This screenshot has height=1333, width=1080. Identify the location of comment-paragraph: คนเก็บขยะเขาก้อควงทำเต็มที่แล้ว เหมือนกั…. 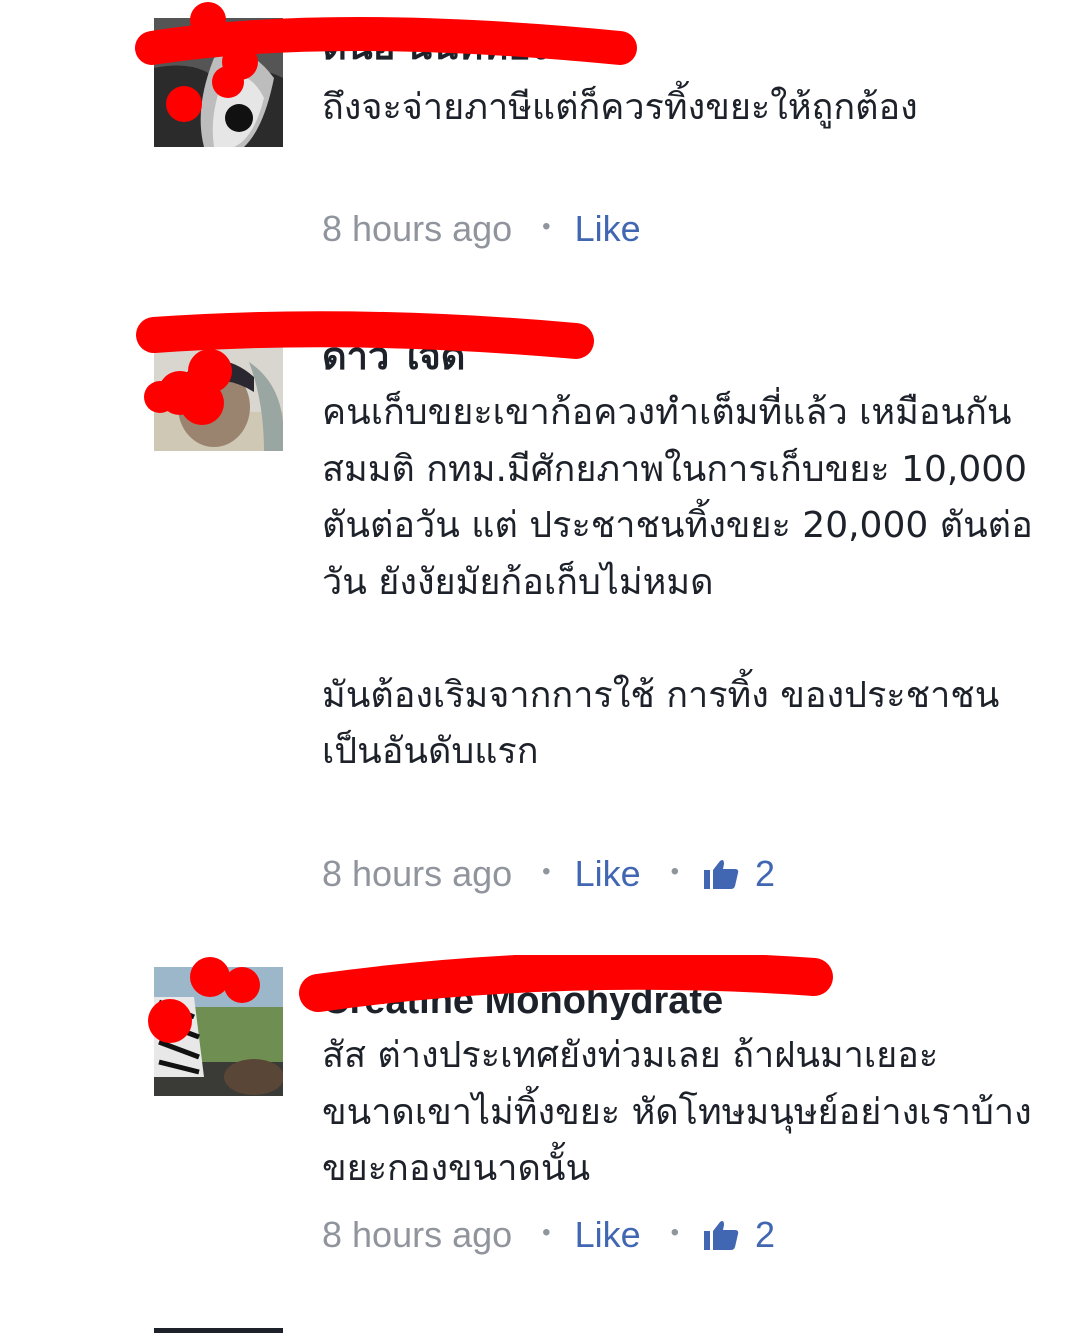
(677, 497).